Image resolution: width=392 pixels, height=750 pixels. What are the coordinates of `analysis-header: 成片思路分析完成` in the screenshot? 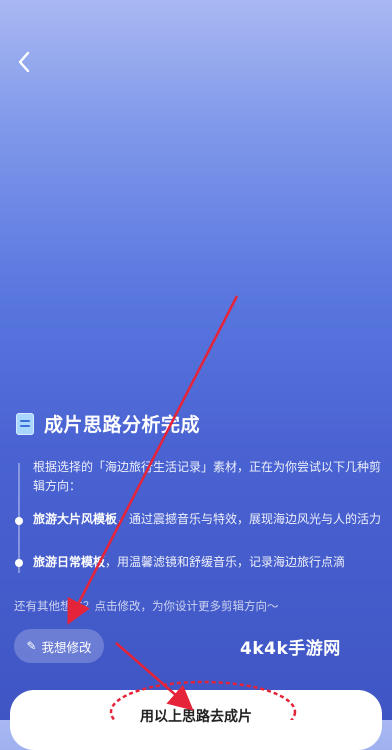 It's located at (108, 423).